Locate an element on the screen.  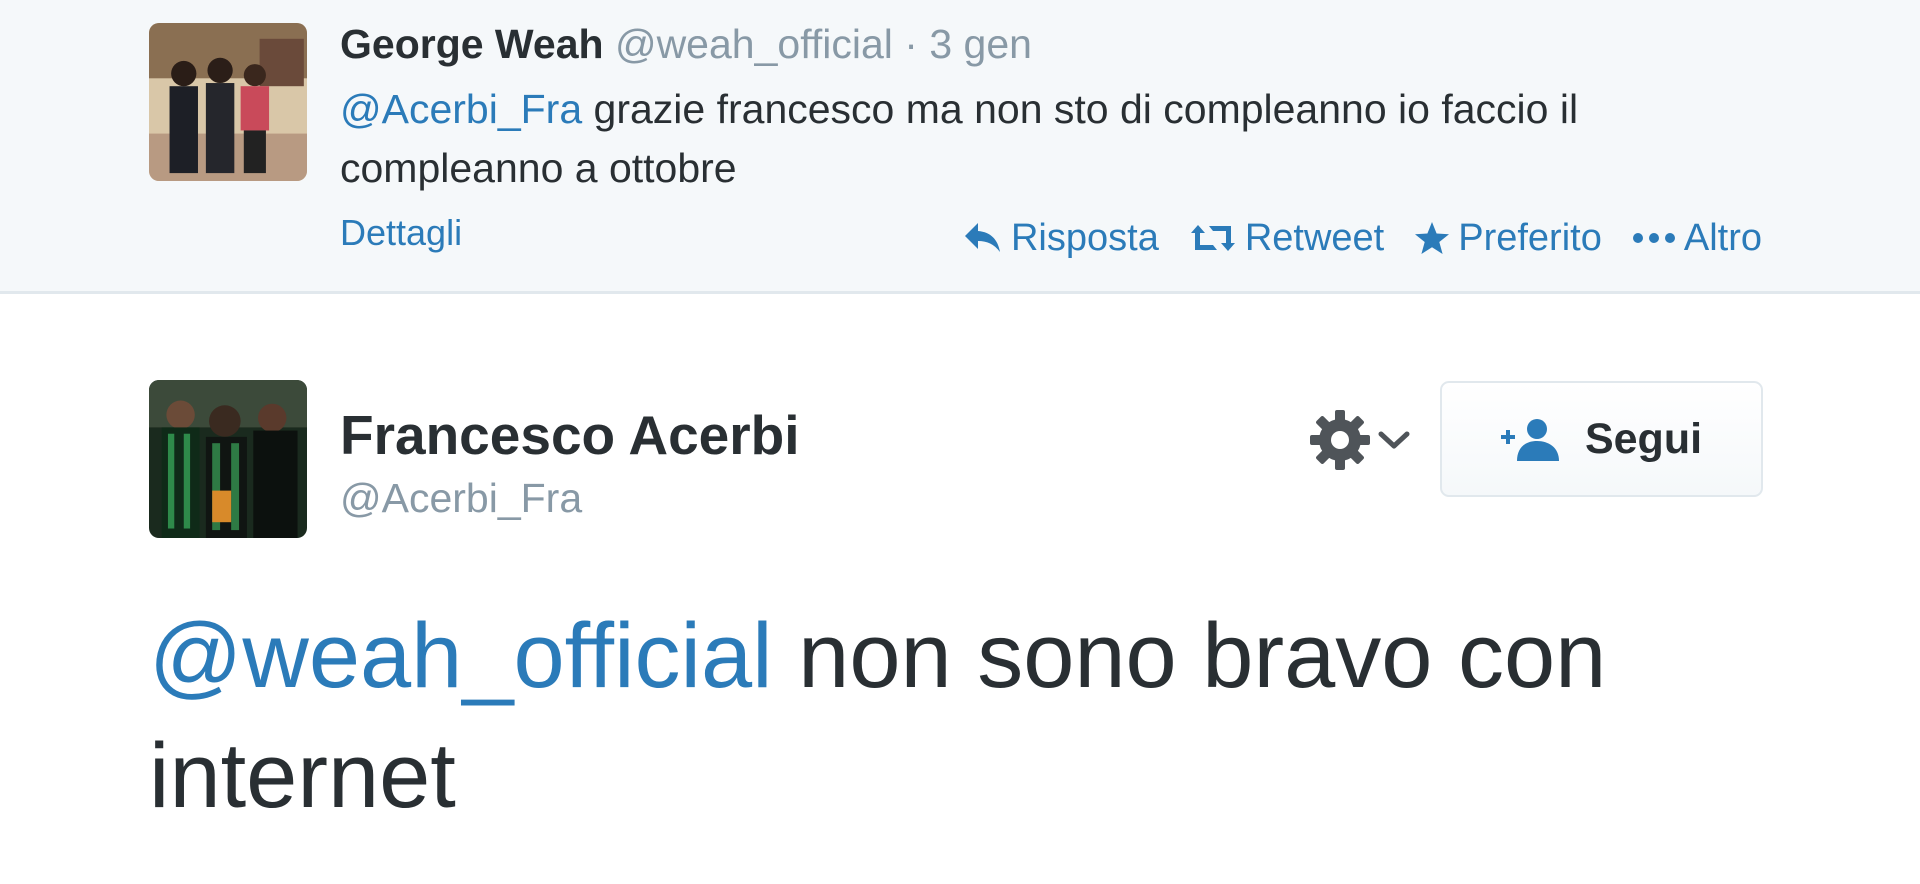
tweet-mention-link: @weah_official is located at coordinates (461, 656).